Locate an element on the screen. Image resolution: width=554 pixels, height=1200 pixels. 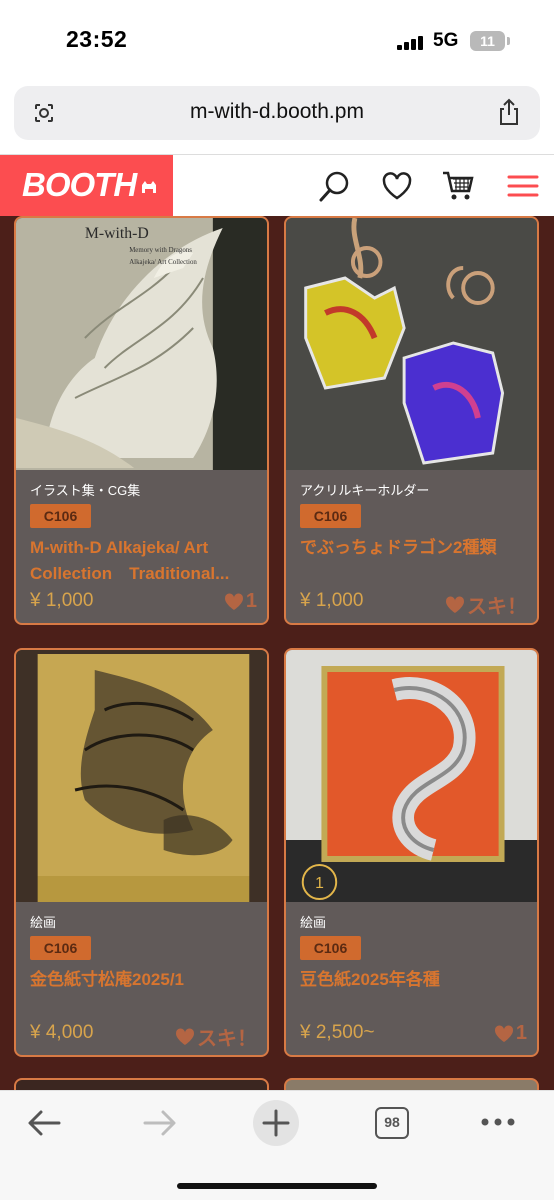
site-header: BOOTH is located at coordinates (277, 185).